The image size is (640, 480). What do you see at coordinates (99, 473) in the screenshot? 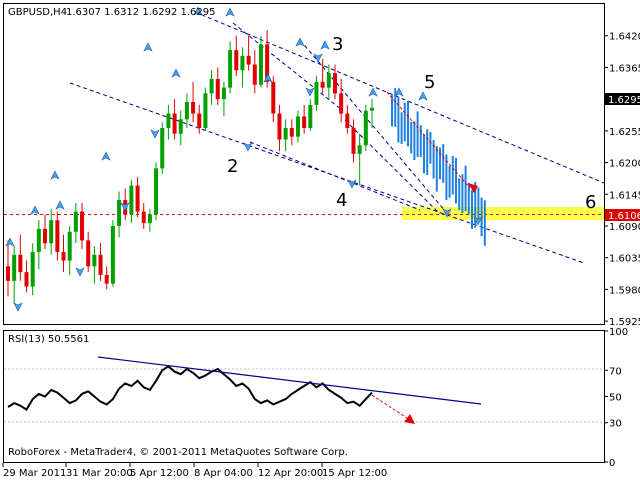
I see `x-tick-label: 31 Mar 20:00` at bounding box center [99, 473].